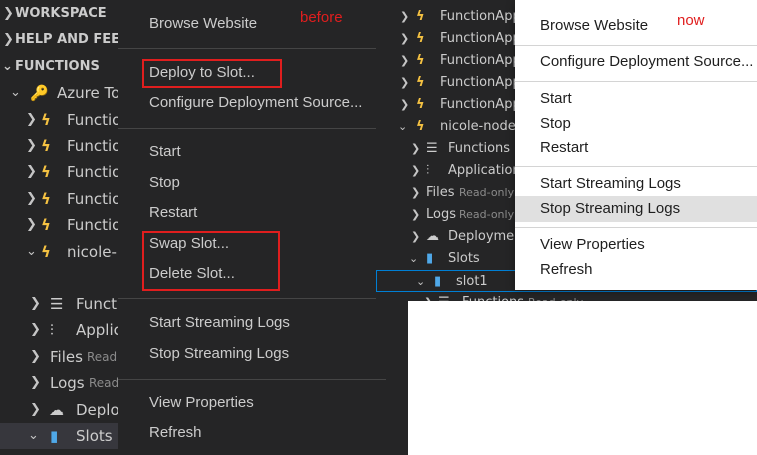  What do you see at coordinates (321, 17) in the screenshot?
I see `before-tag: before` at bounding box center [321, 17].